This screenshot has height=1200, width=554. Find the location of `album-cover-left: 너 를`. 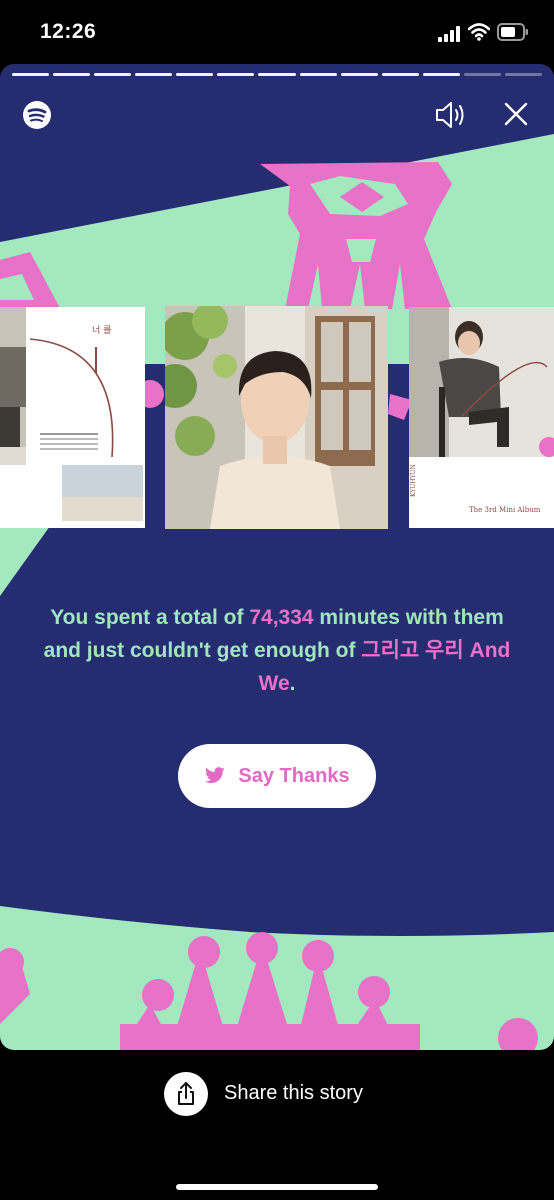

album-cover-left: 너 를 is located at coordinates (72, 417).